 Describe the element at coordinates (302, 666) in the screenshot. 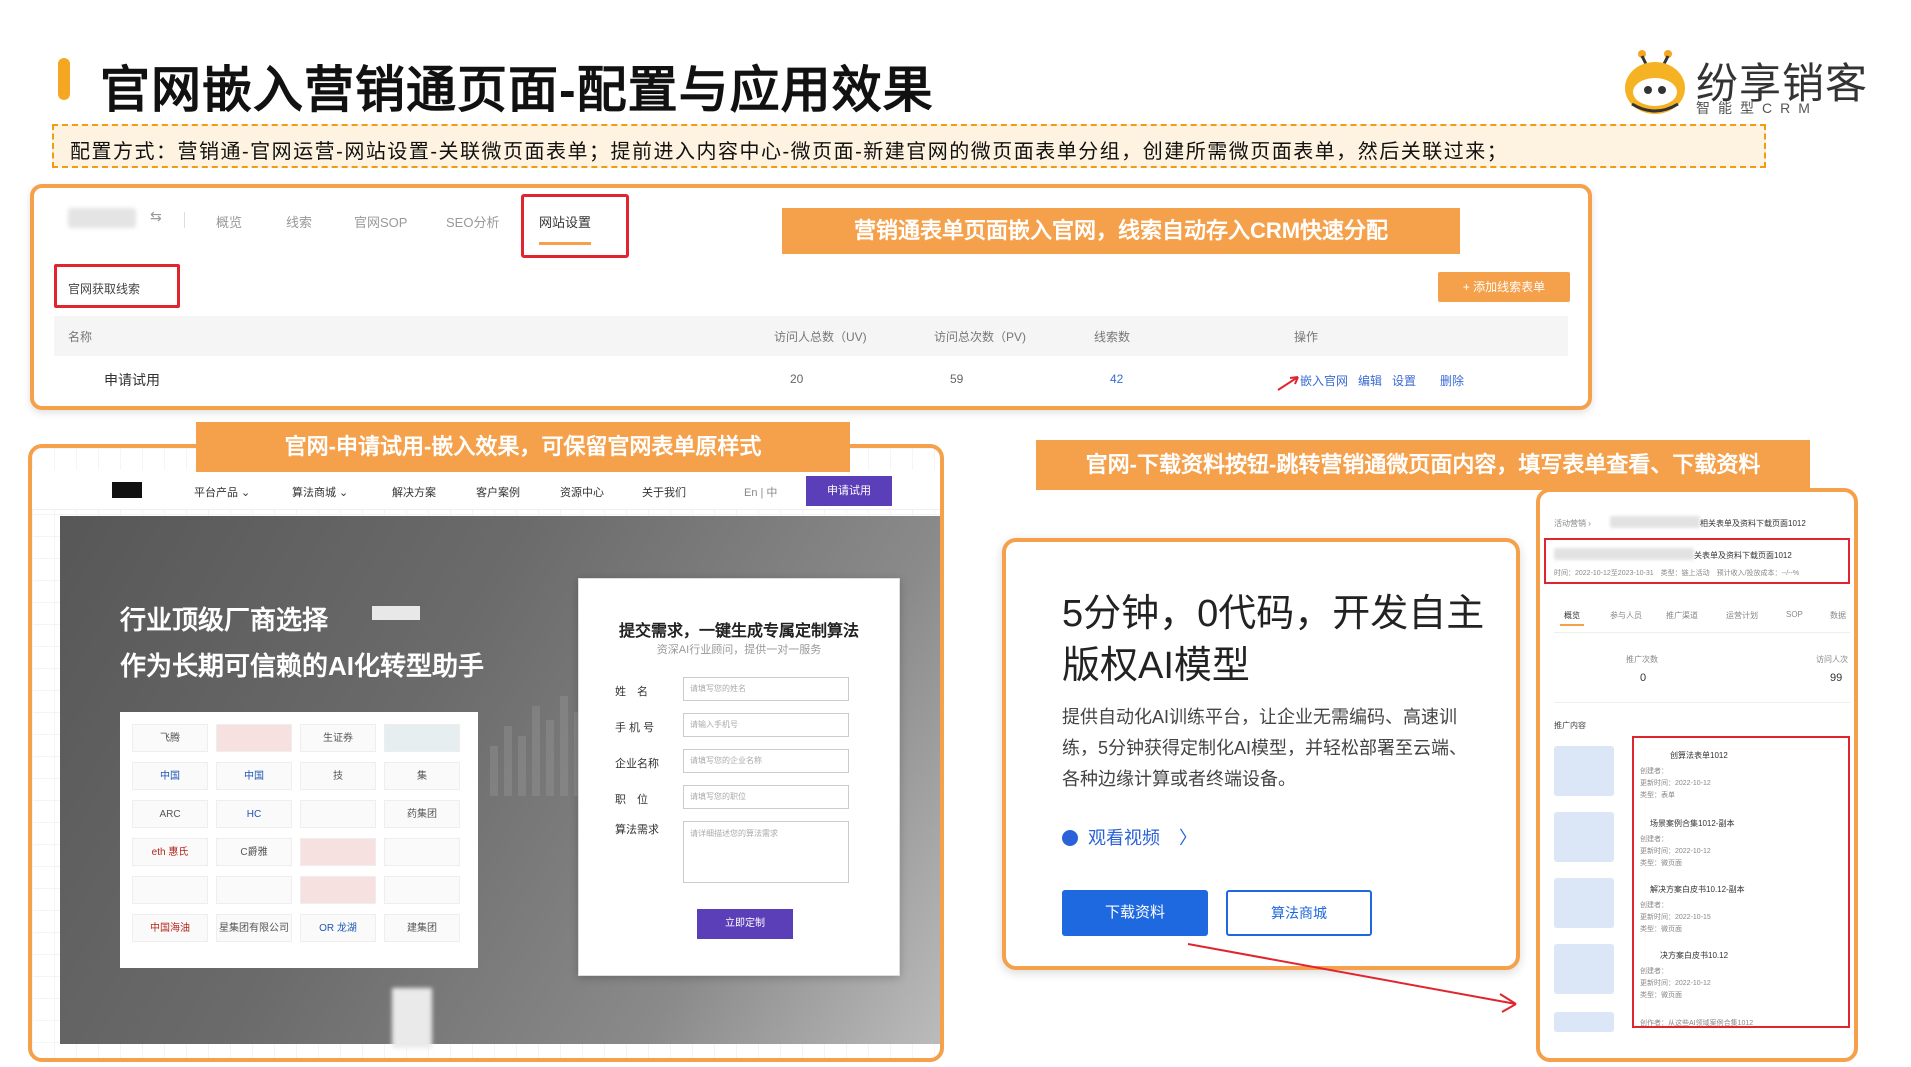

I see `hero-headline-line2: 作为长期可信赖的AI化转型助手` at that location.